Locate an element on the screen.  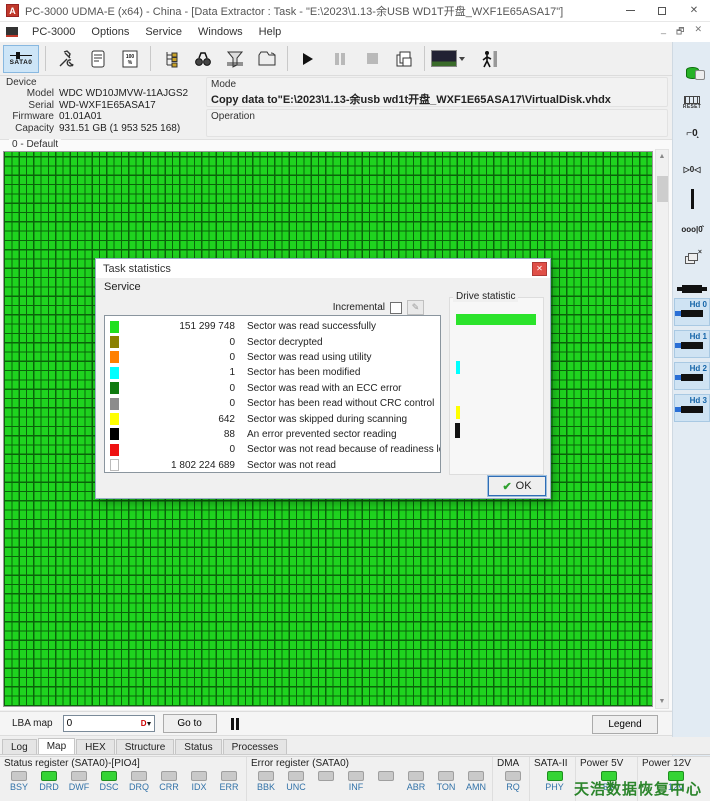
hd0-button: Hd 0 is located at coordinates (692, 312).